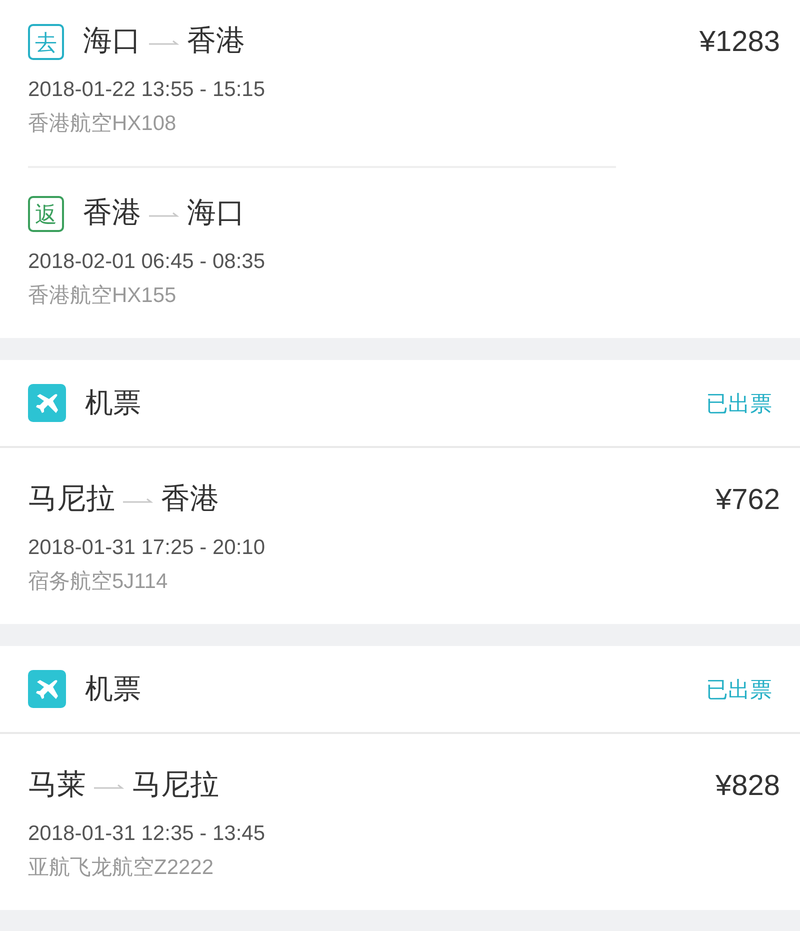 The width and height of the screenshot is (800, 931). I want to click on flight-time: 2018-01-22 13:55 - 15:15, so click(147, 90).